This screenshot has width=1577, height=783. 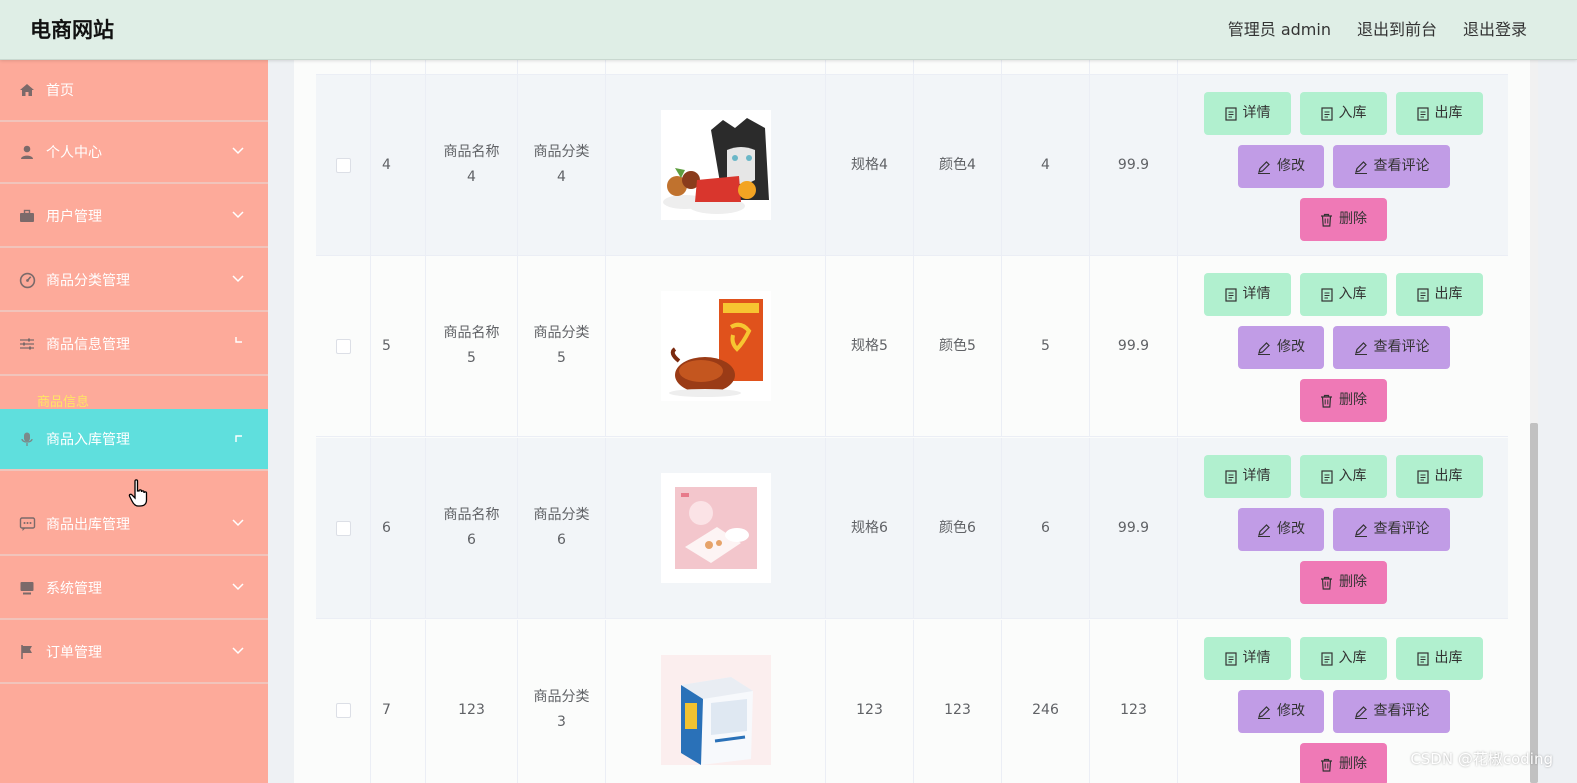 What do you see at coordinates (134, 653) in the screenshot?
I see `sidebar-item-orders: 订单管理` at bounding box center [134, 653].